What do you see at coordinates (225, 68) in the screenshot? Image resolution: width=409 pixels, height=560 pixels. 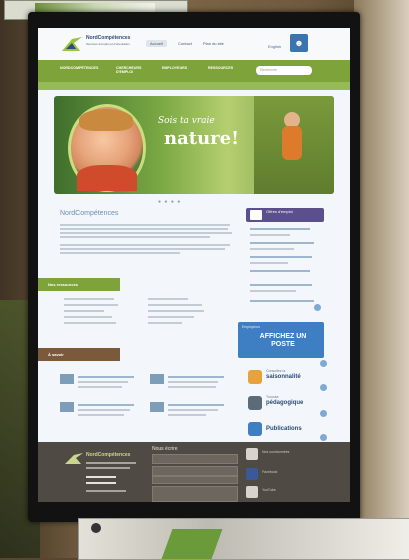 I see `nav-item: Ressources` at bounding box center [225, 68].